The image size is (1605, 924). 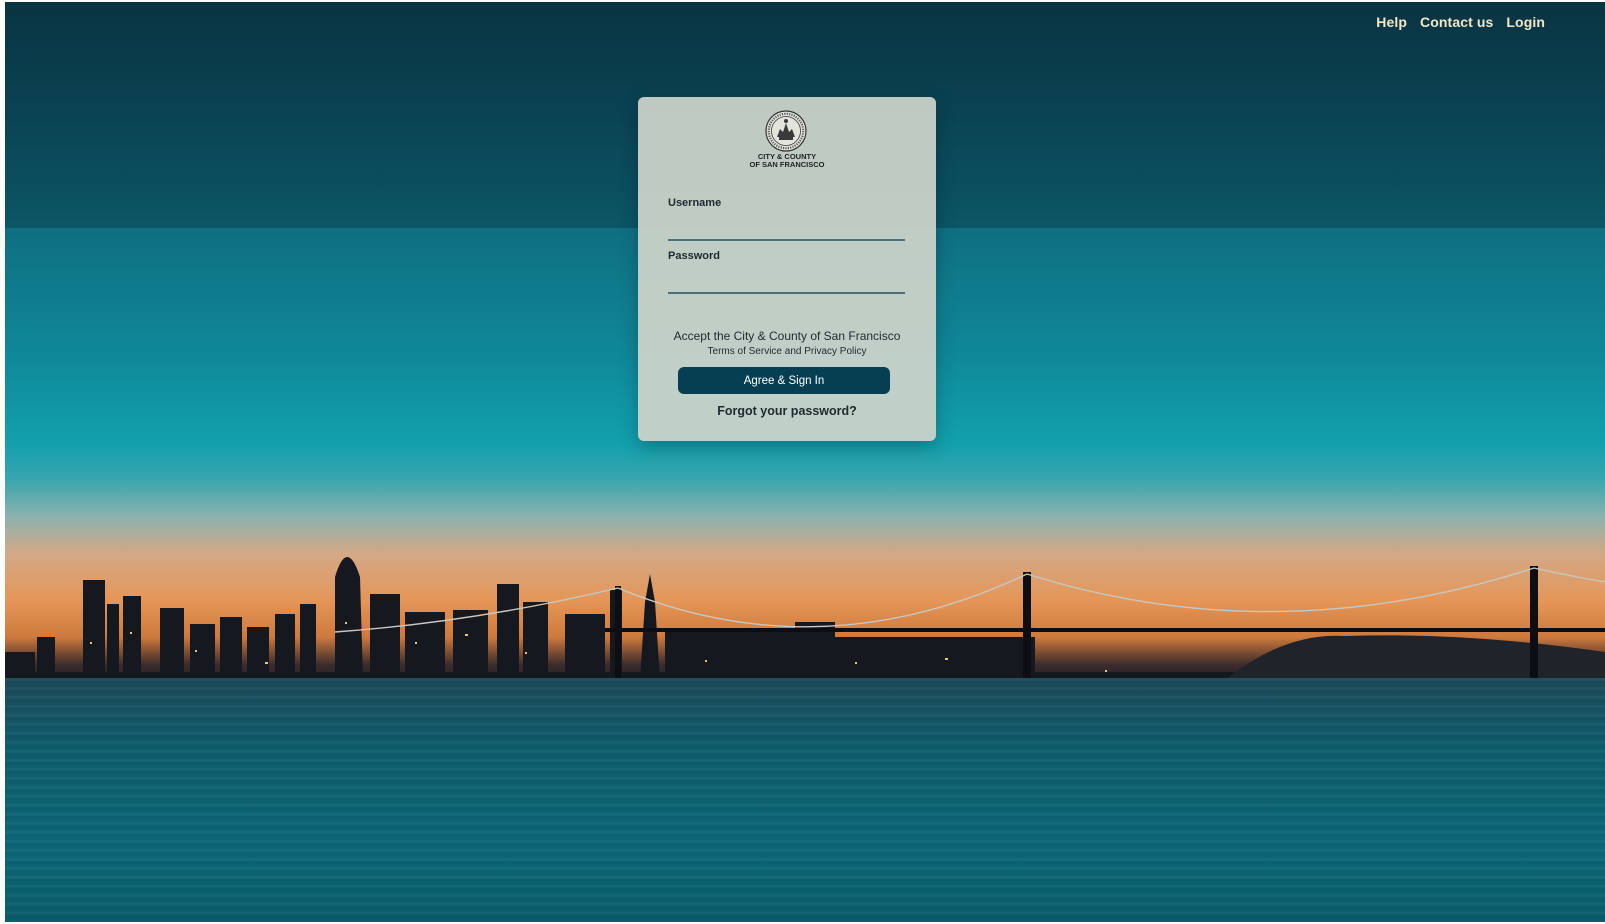 I want to click on city-seal-icon, so click(x=786, y=131).